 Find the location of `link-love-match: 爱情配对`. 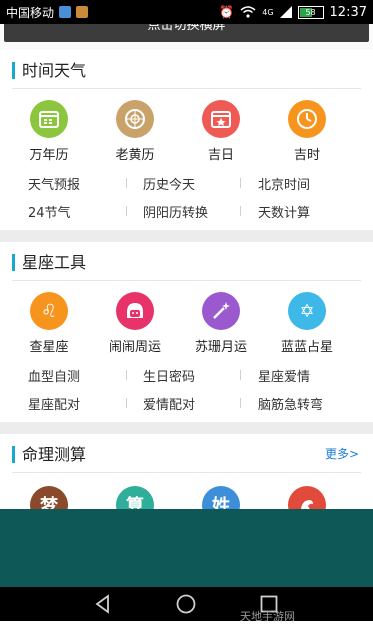

link-love-match: 爱情配对 is located at coordinates (169, 403).